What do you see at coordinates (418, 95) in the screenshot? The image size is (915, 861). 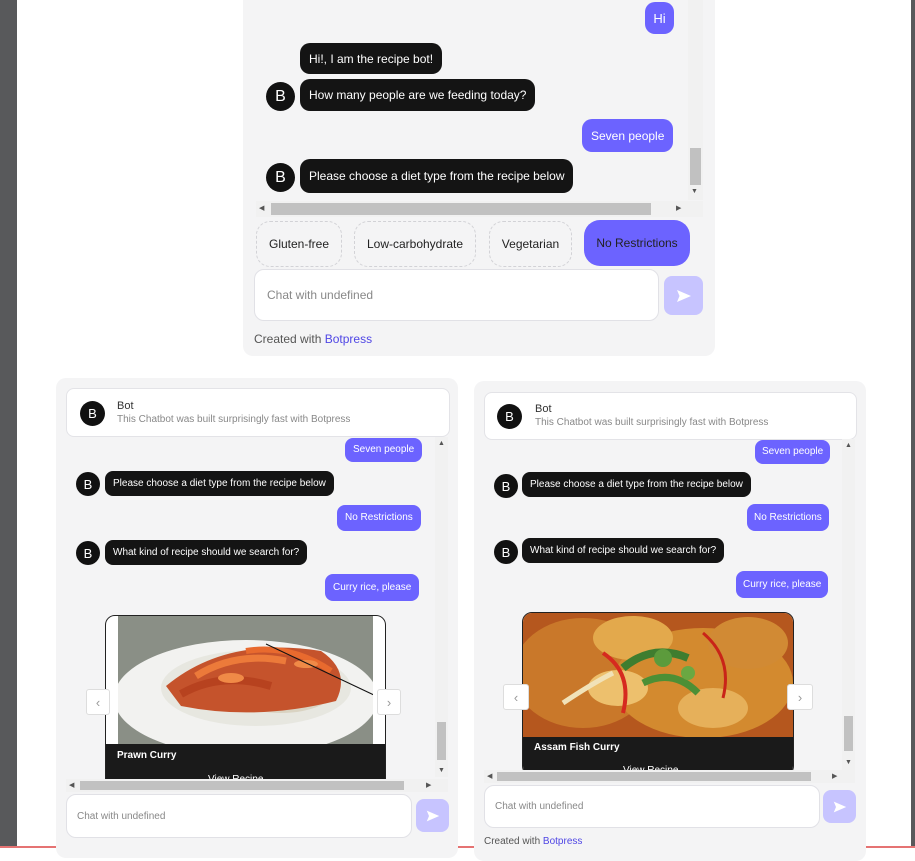 I see `message-bot-people-question: How many people are we feeding today?` at bounding box center [418, 95].